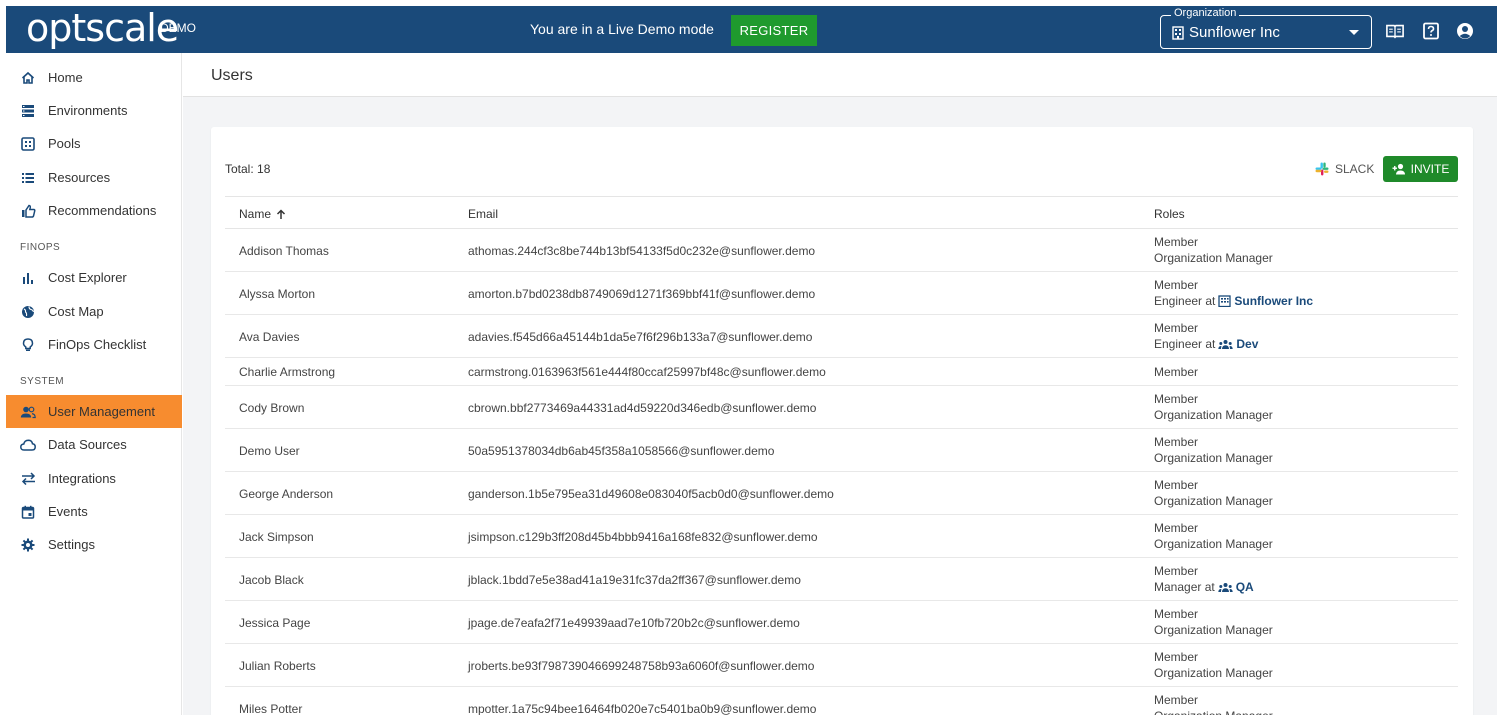  Describe the element at coordinates (277, 293) in the screenshot. I see `user-name: Alyssa Morton` at that location.